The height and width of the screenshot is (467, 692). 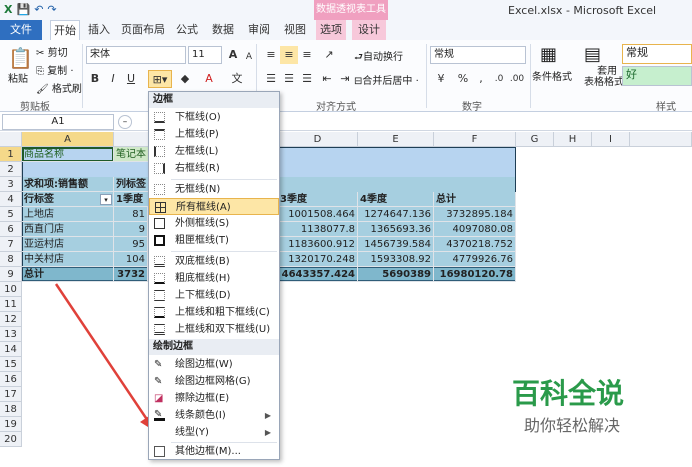 I want to click on menu-right-border: 右框线(R), so click(x=214, y=168).